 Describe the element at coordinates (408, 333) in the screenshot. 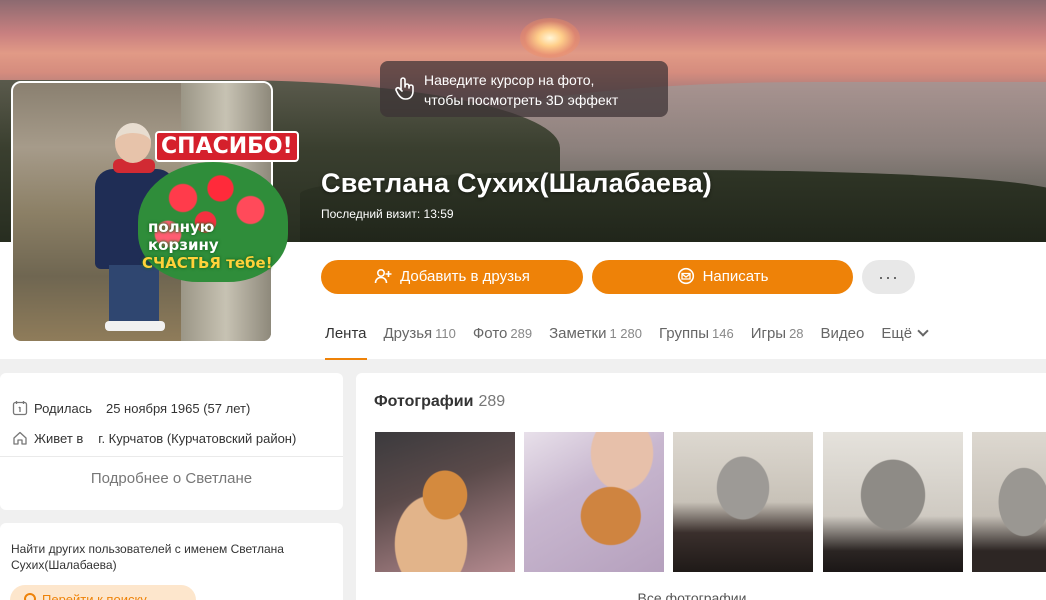

I see `tab-friends-label: Друзья` at that location.